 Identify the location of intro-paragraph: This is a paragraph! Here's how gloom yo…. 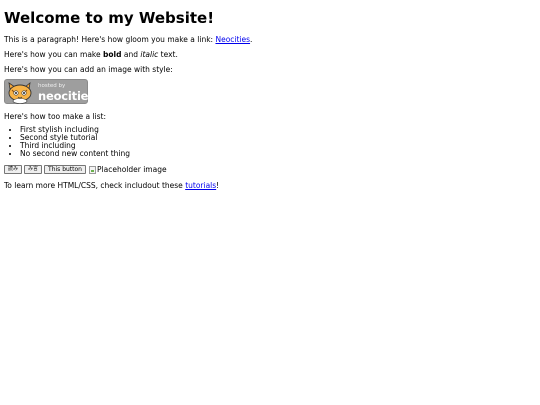
(128, 39).